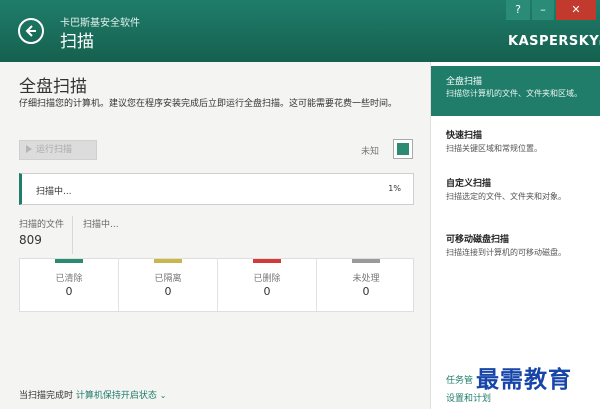 The width and height of the screenshot is (600, 409). What do you see at coordinates (267, 279) in the screenshot?
I see `stat-label: 已删除` at bounding box center [267, 279].